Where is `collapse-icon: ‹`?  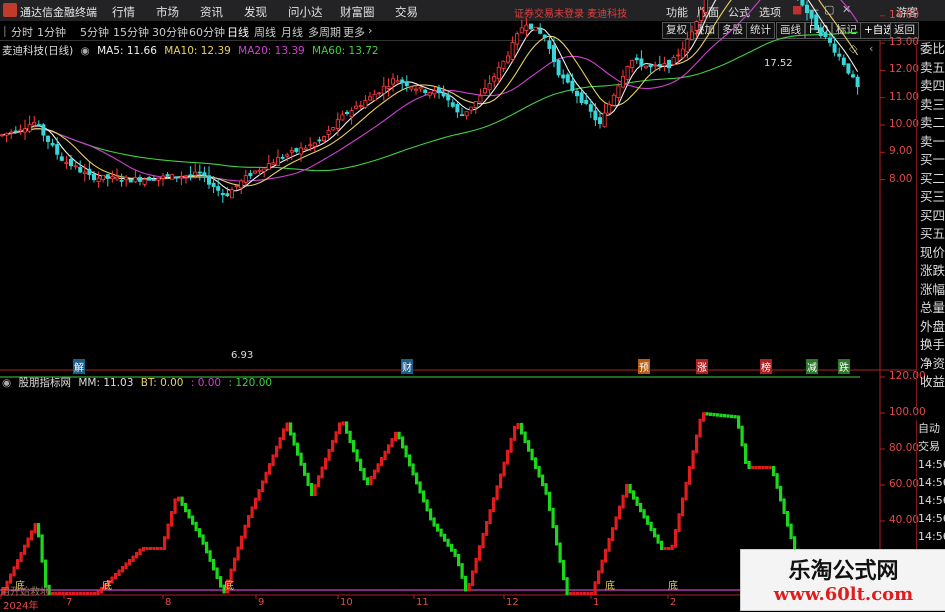 collapse-icon: ‹ is located at coordinates (871, 48).